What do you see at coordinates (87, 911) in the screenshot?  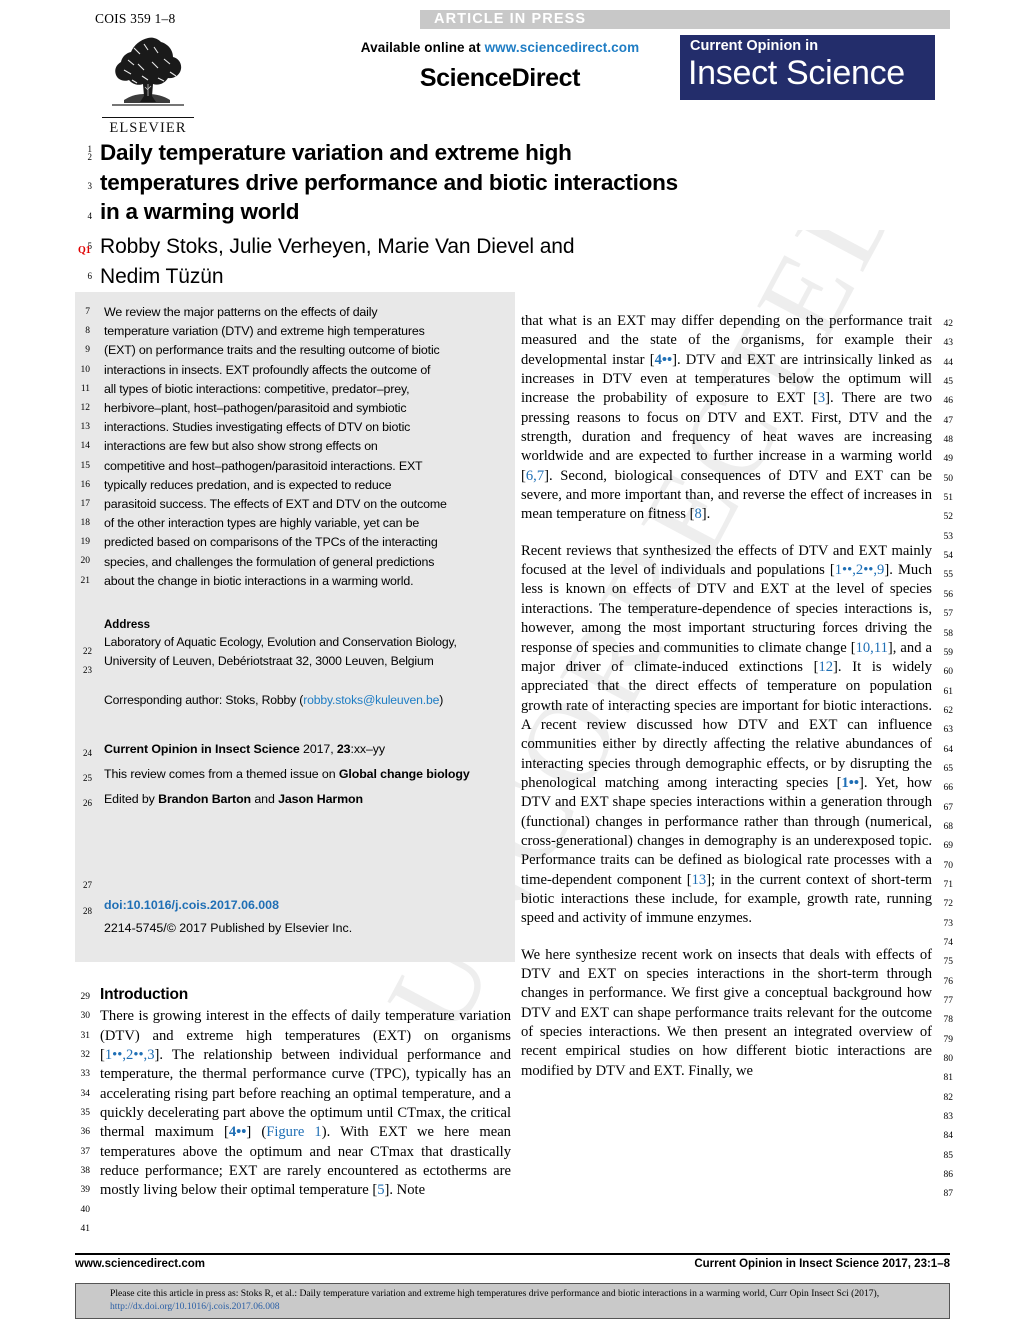 I see `line-number-issn: 28` at bounding box center [87, 911].